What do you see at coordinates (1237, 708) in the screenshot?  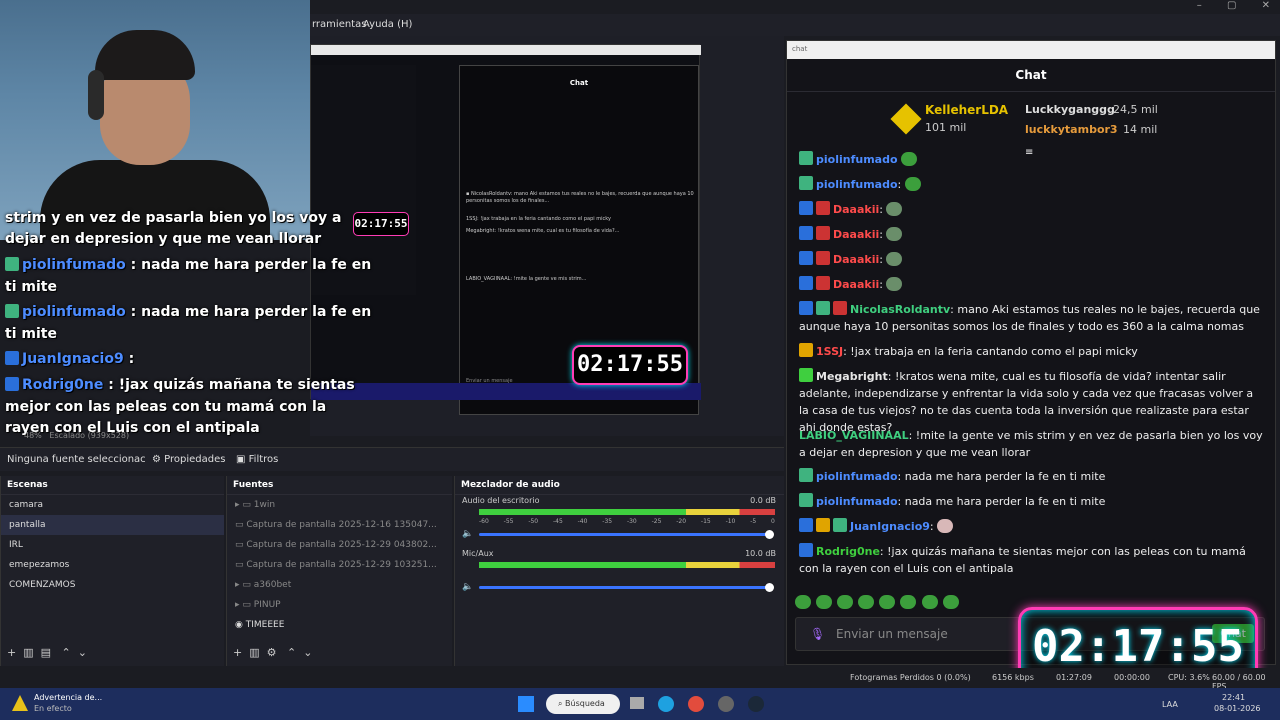 I see `clock-date: 08-01-2026` at bounding box center [1237, 708].